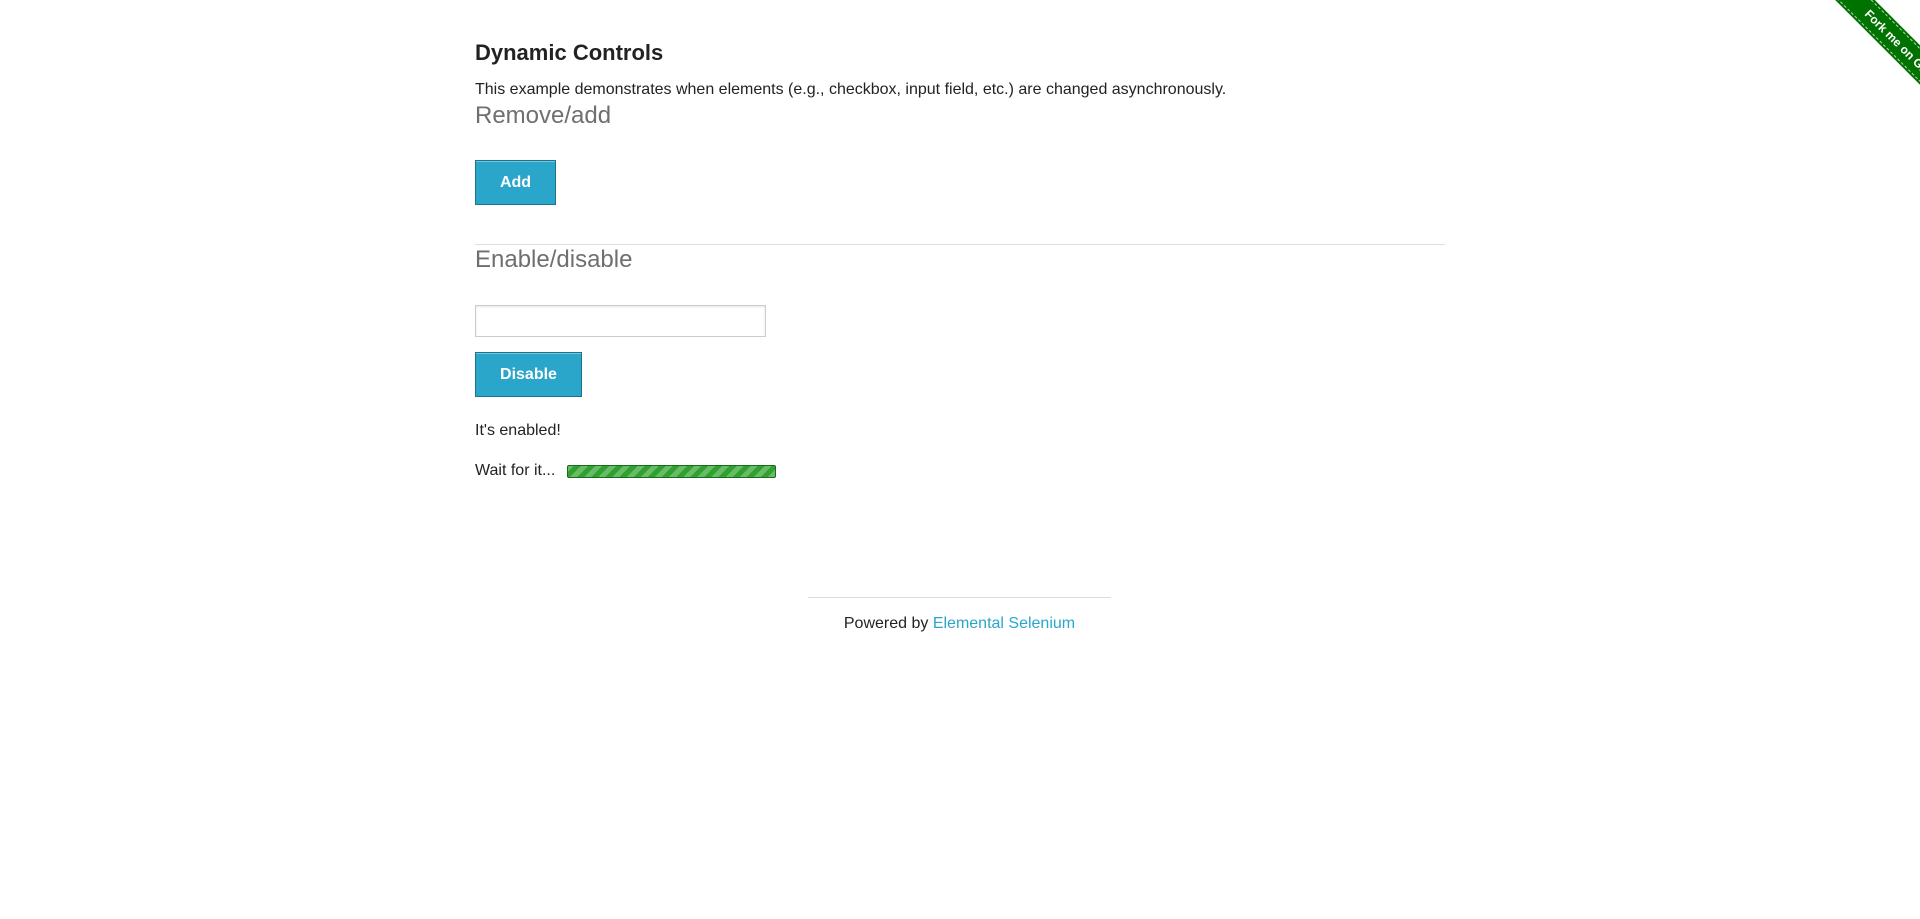 The height and width of the screenshot is (919, 1920). What do you see at coordinates (569, 52) in the screenshot?
I see `page-title: Dynamic Controls` at bounding box center [569, 52].